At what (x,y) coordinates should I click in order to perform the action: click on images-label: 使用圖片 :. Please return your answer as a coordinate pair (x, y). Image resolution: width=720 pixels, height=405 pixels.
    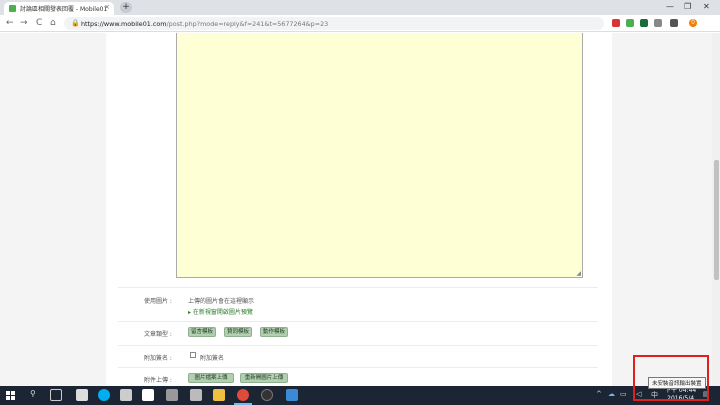
    Looking at the image, I should click on (158, 301).